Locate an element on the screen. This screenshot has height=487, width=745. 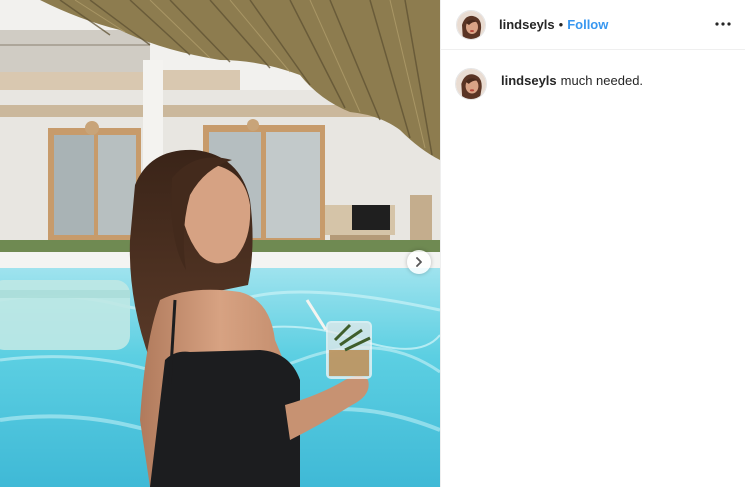
chevron-right-icon is located at coordinates (419, 262).